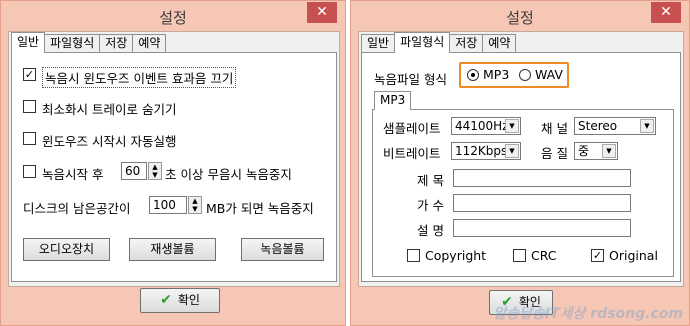 The width and height of the screenshot is (690, 326). I want to click on record-volume-button: 녹음볼륨, so click(282, 249).